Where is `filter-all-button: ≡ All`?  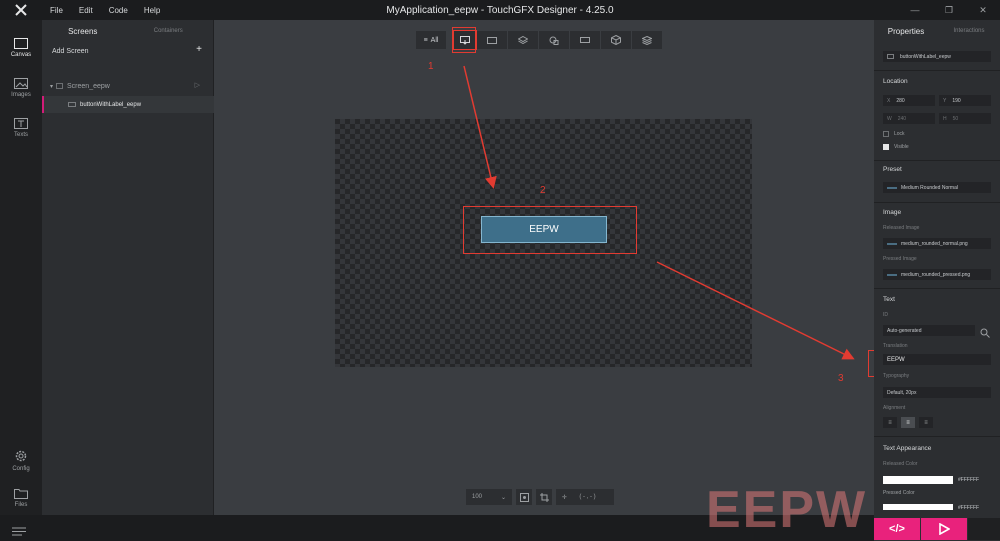
filter-all-button: ≡ All is located at coordinates (431, 40).